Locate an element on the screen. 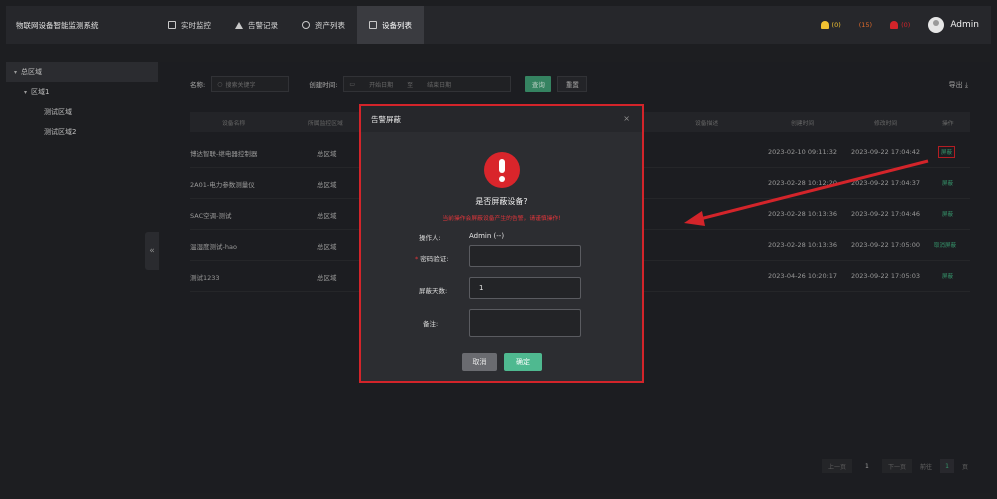  nav-realtime-monitor: 实时监控 is located at coordinates (189, 25).